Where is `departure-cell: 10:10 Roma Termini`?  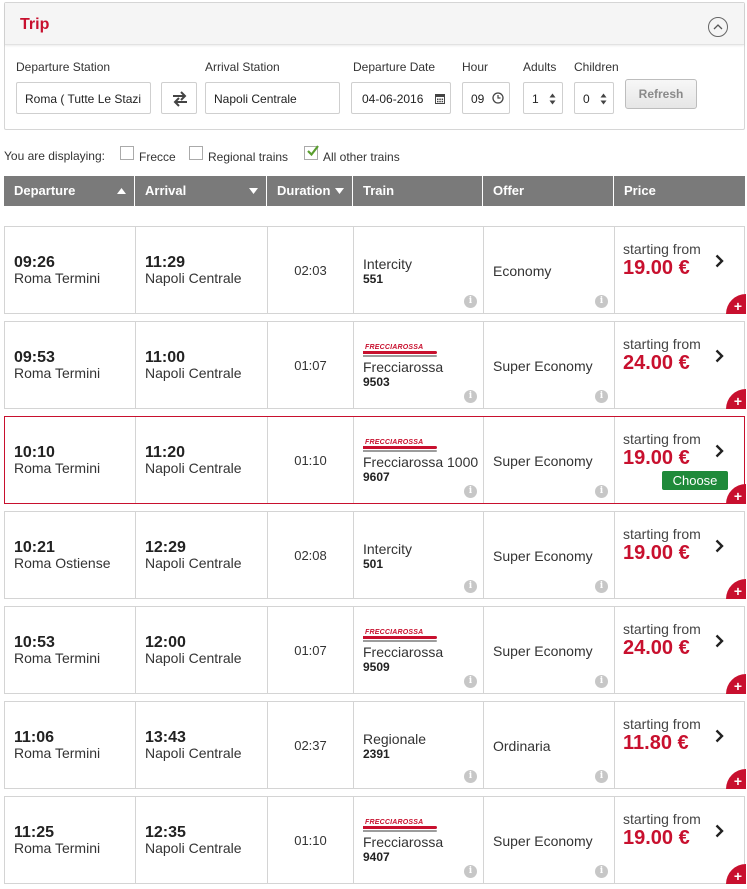 departure-cell: 10:10 Roma Termini is located at coordinates (70, 460).